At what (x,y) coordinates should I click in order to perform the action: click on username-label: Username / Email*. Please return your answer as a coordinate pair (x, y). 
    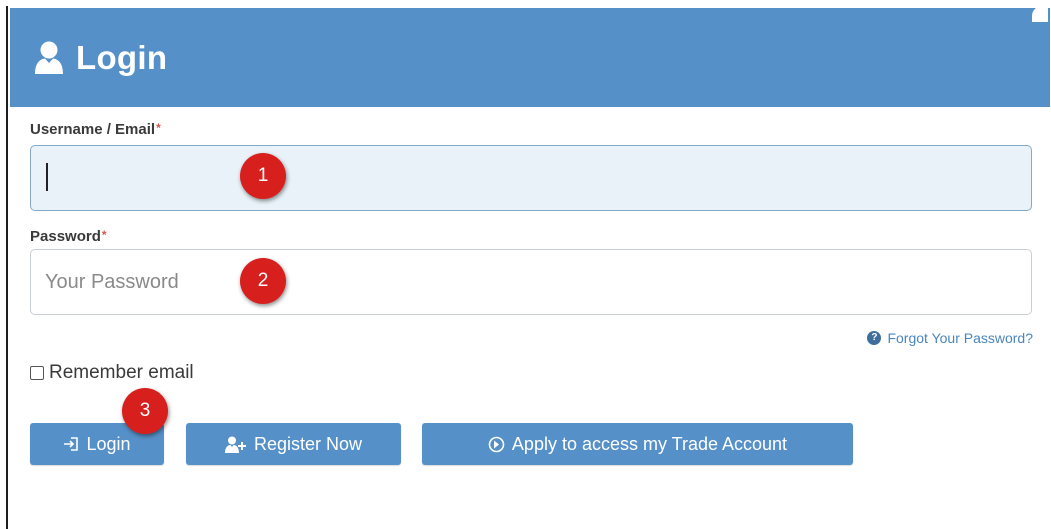
    Looking at the image, I should click on (95, 129).